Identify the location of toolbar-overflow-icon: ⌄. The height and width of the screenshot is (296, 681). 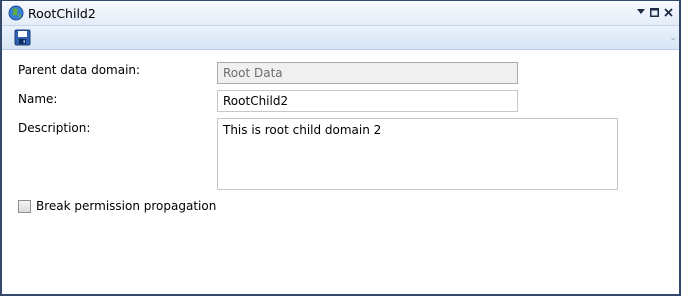
(673, 38).